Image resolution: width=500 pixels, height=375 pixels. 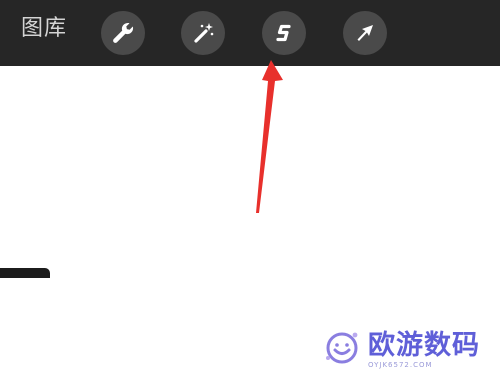 I want to click on selection-s-icon, so click(x=284, y=33).